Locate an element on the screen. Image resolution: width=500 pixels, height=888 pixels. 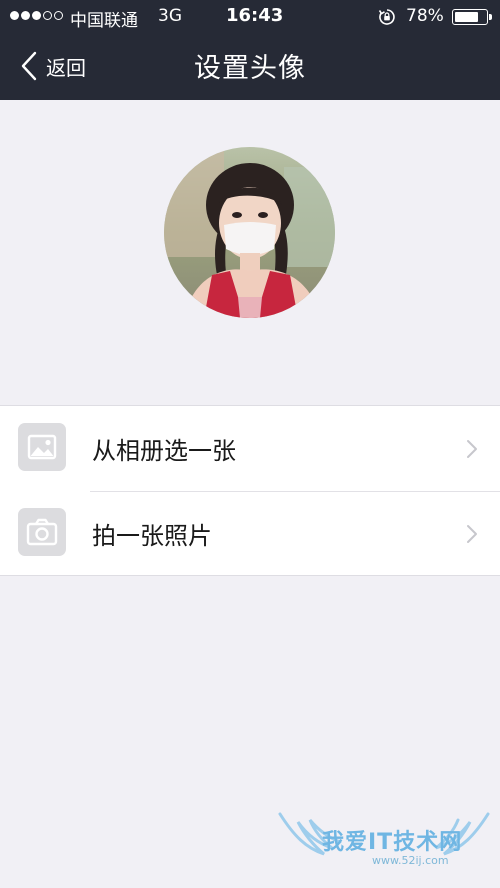
status-bar: 中国联通 3G 16:43 78% is located at coordinates (250, 17).